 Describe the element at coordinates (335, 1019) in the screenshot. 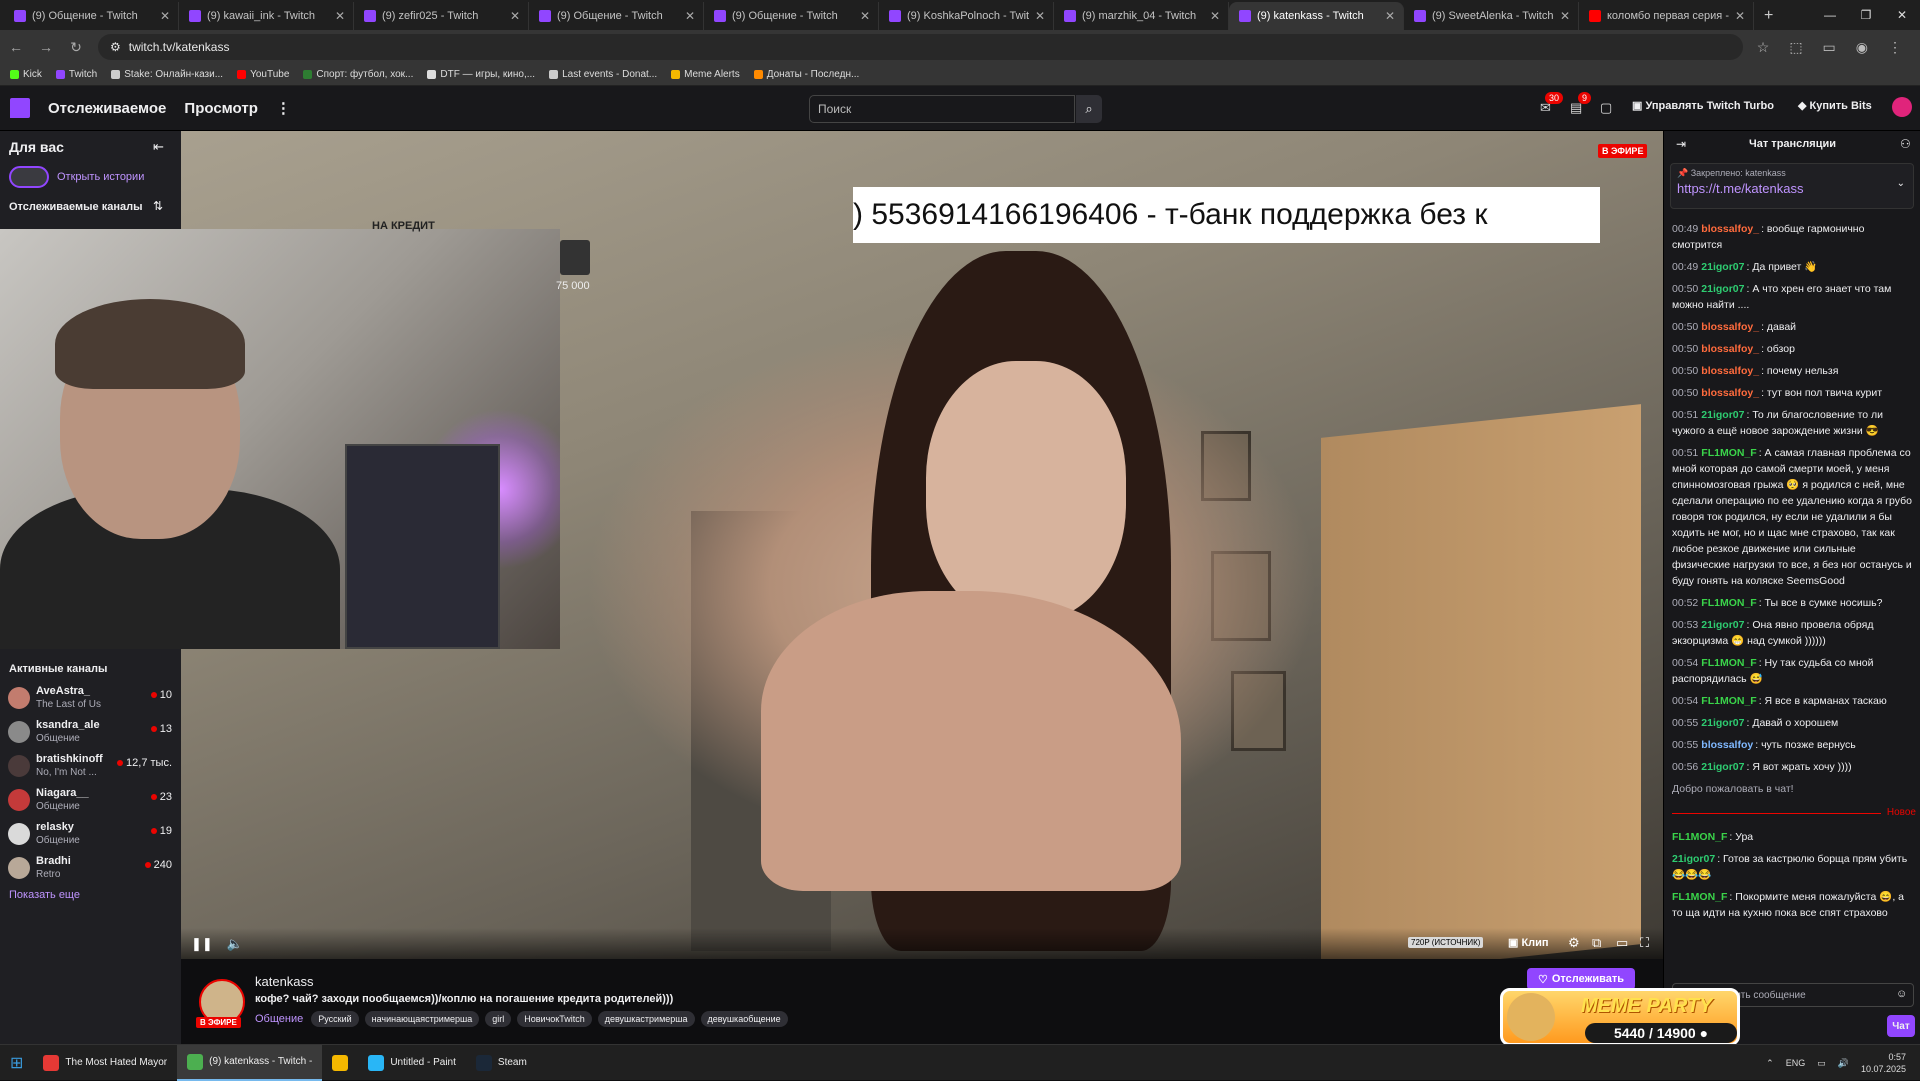

I see `stream-tag: Русский` at that location.